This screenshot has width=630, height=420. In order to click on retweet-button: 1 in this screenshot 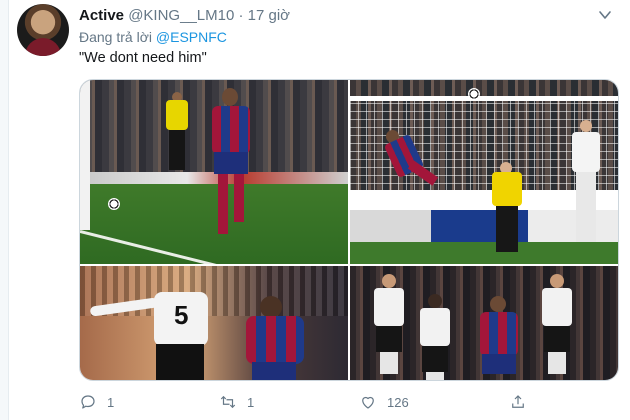, I will do `click(236, 402)`.